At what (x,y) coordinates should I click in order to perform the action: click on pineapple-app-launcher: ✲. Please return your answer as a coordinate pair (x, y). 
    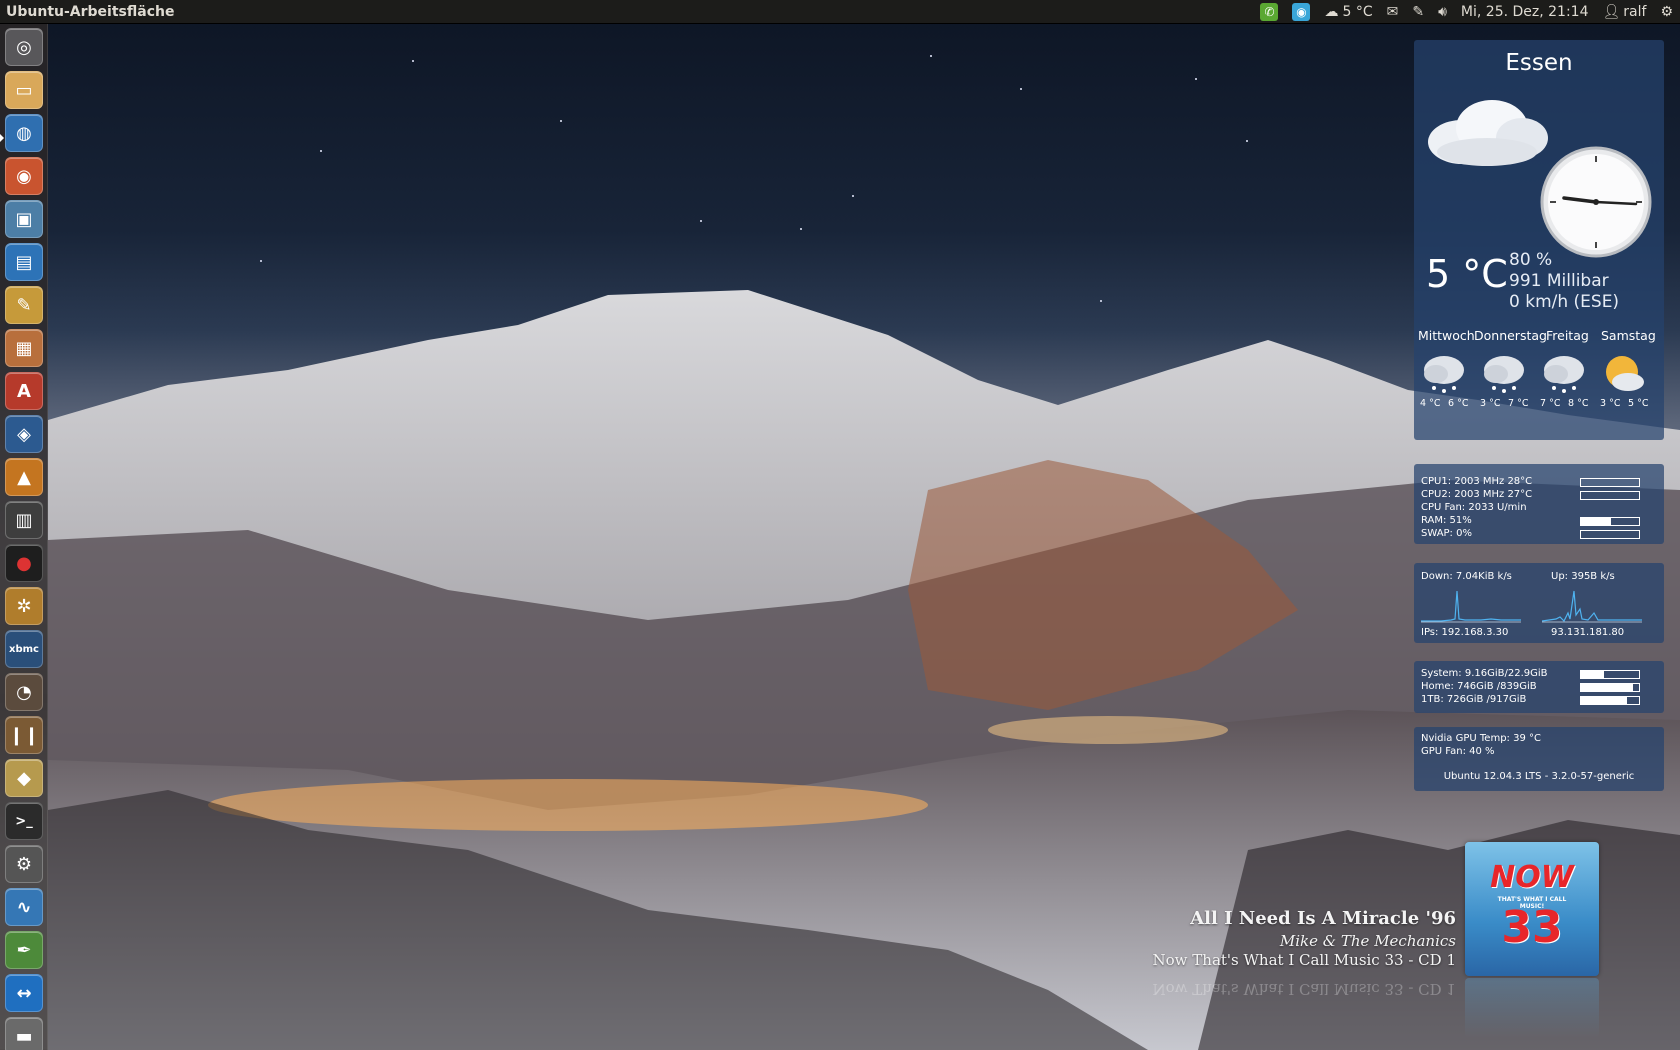
    Looking at the image, I should click on (24, 606).